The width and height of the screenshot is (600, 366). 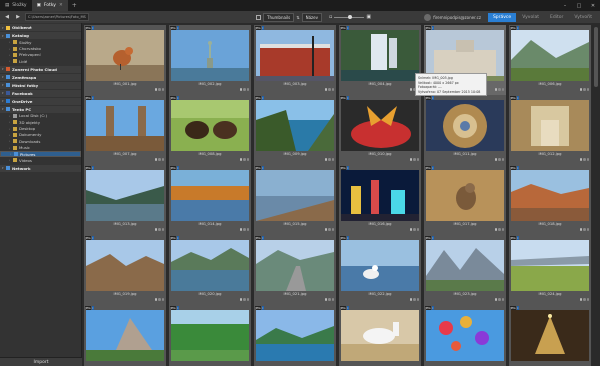 What do you see at coordinates (579, 6) in the screenshot?
I see `maximize-button: □` at bounding box center [579, 6].